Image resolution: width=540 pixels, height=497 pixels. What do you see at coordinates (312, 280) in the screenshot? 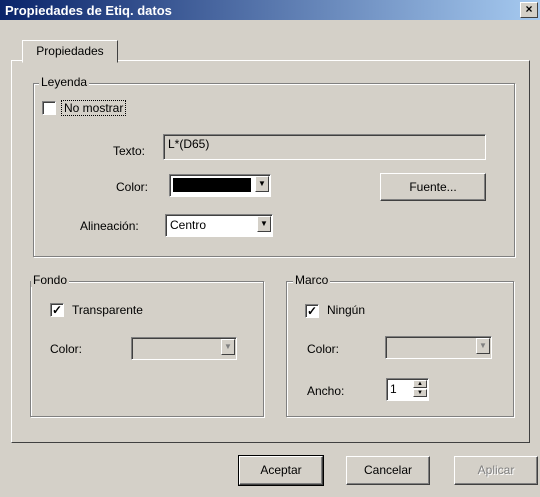
I see `marco-legend: Marco` at bounding box center [312, 280].